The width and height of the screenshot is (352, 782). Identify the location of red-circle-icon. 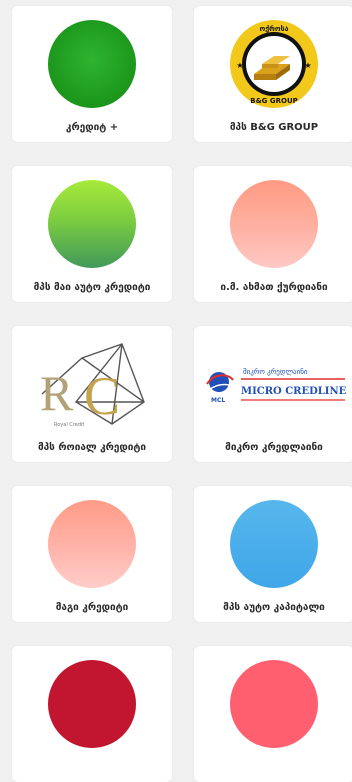
(92, 704).